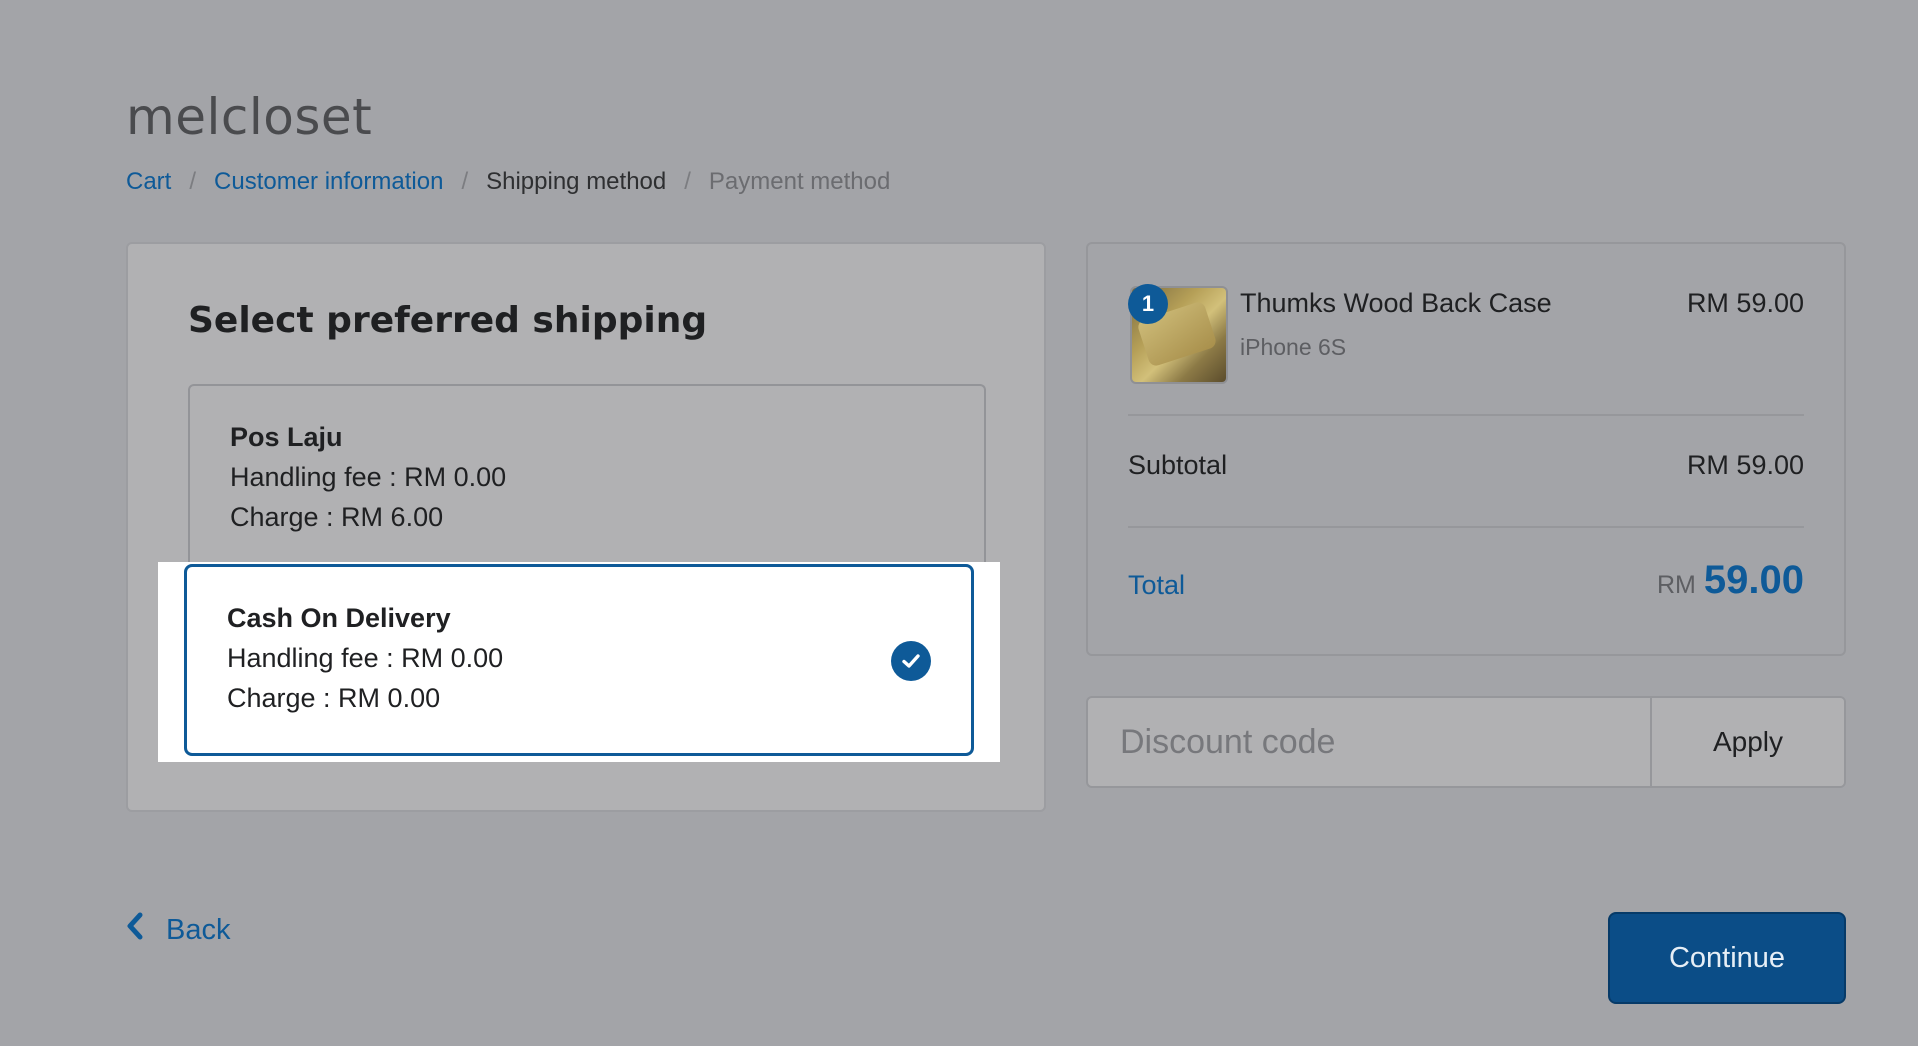  I want to click on discount-code-input, so click(1369, 742).